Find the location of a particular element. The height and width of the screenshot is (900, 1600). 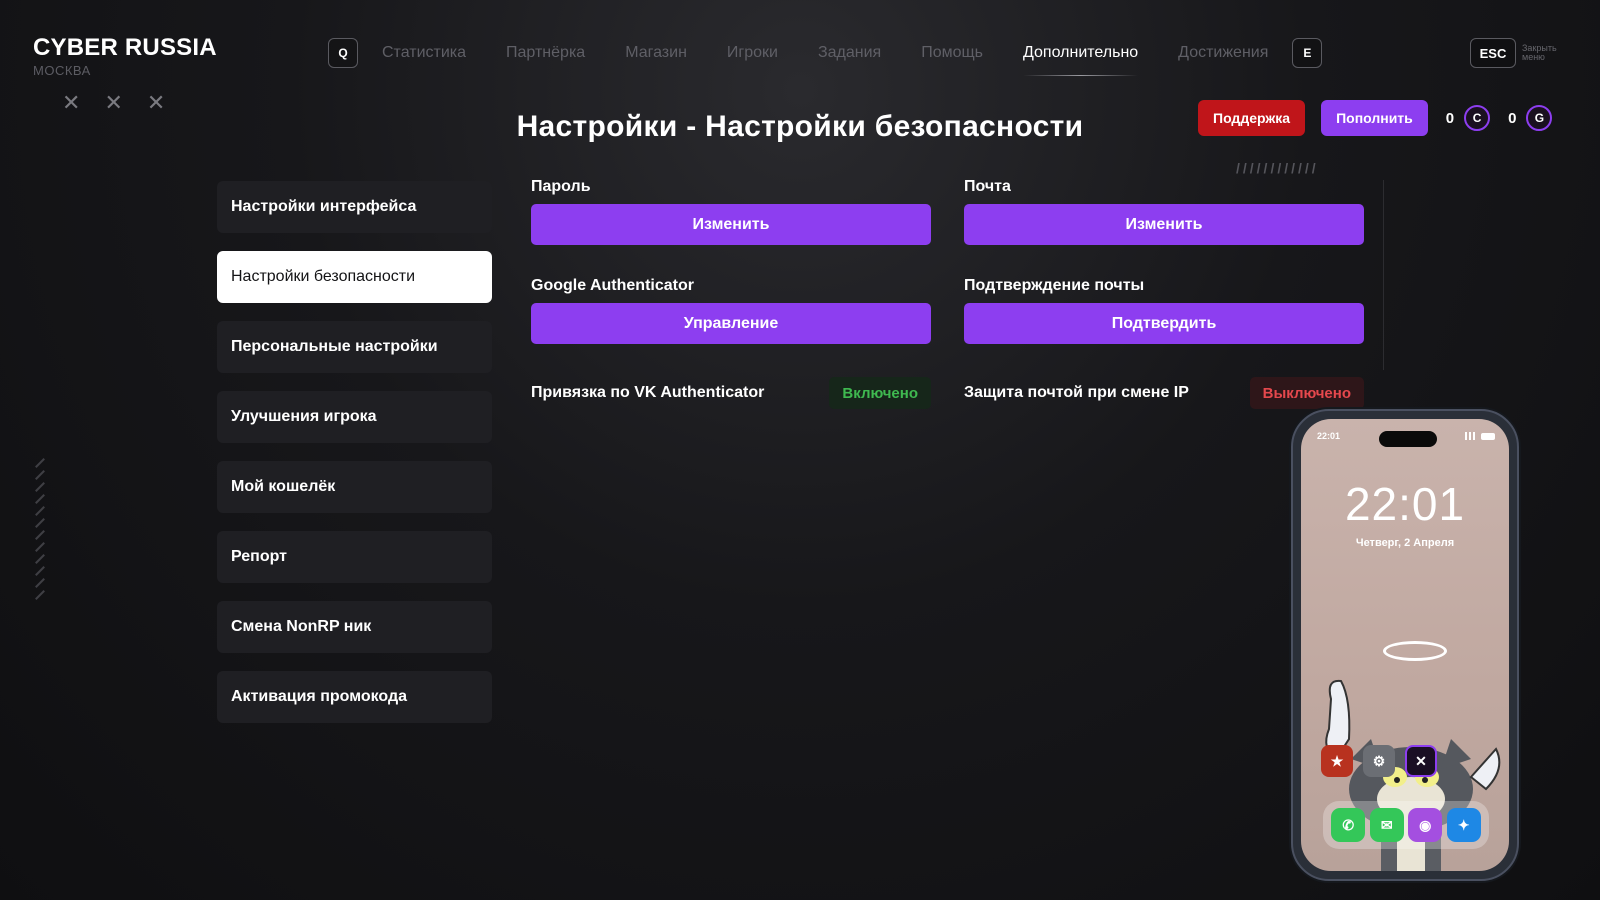

ip-protect-row: Защита почтой при смене IP Выключено is located at coordinates (1164, 393).